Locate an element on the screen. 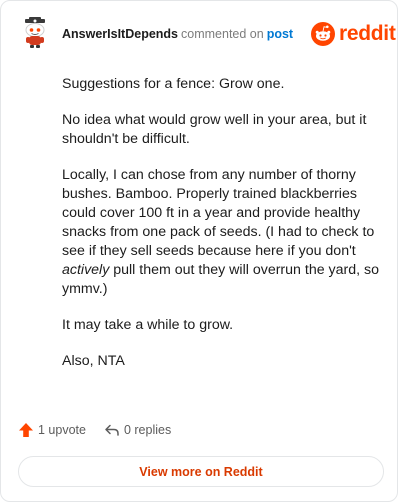 This screenshot has width=400, height=504. comment-paragraph: Suggestions for a fence: Grow one. is located at coordinates (173, 84).